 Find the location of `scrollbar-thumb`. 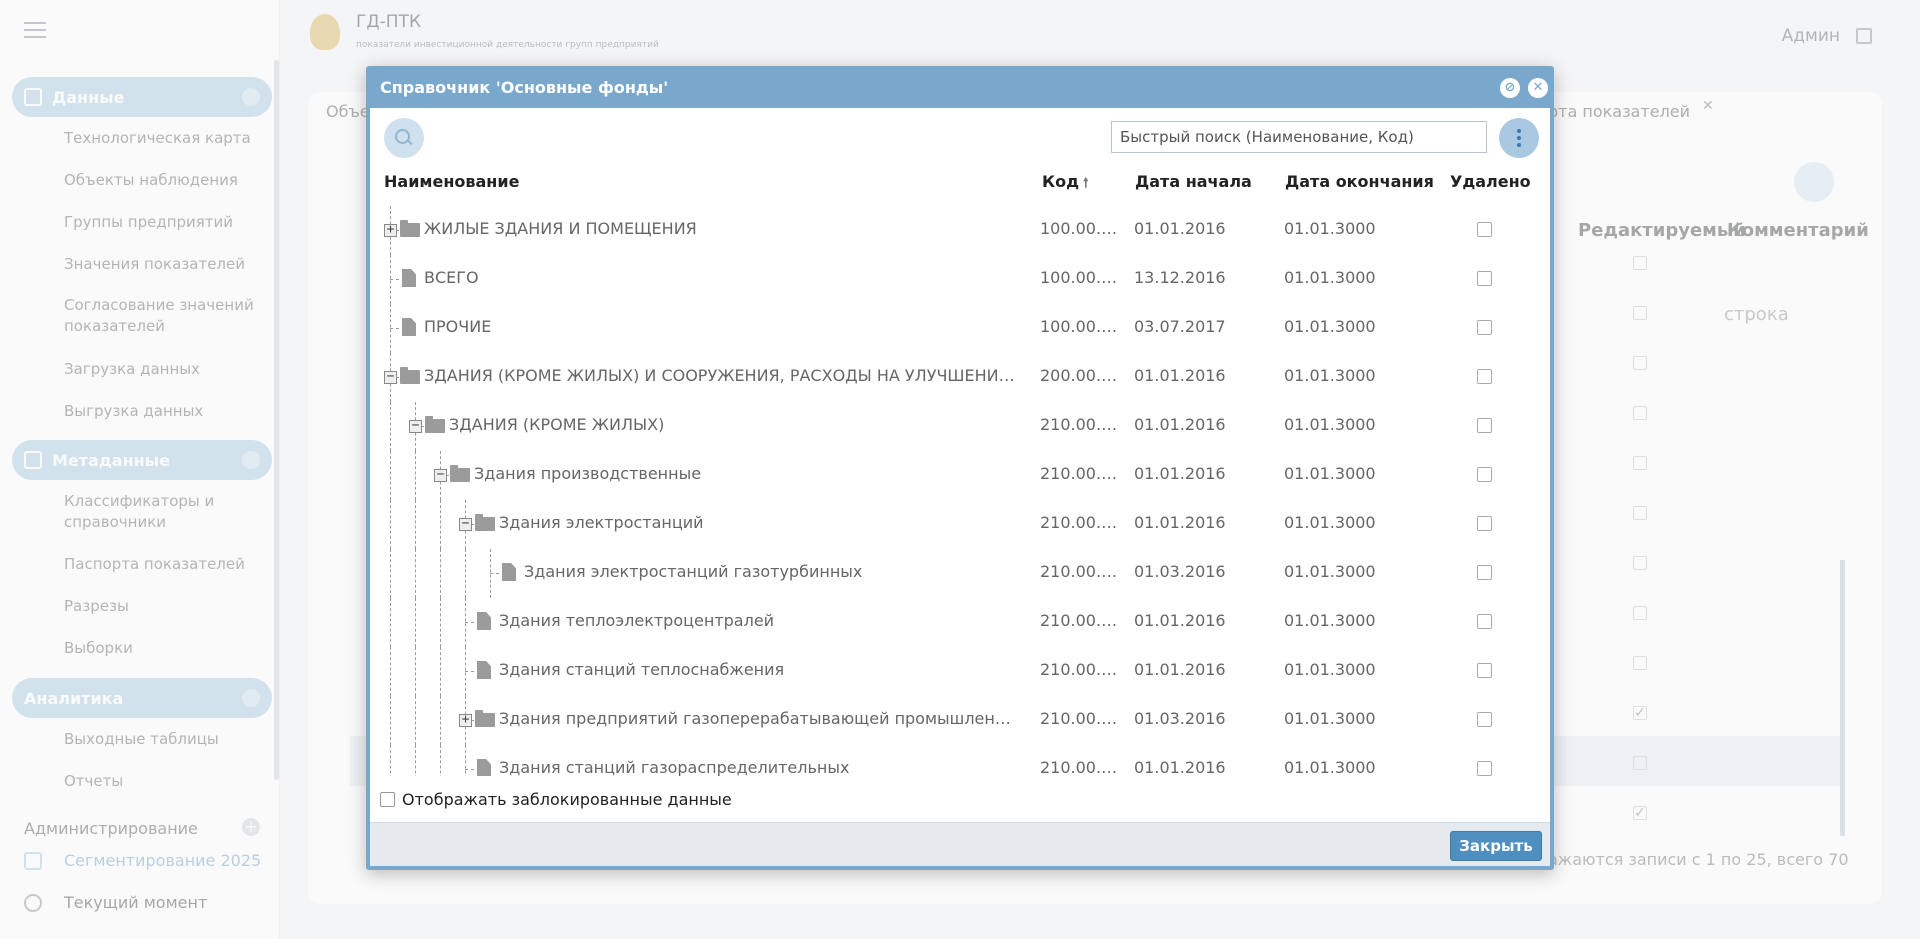

scrollbar-thumb is located at coordinates (1552, 258).